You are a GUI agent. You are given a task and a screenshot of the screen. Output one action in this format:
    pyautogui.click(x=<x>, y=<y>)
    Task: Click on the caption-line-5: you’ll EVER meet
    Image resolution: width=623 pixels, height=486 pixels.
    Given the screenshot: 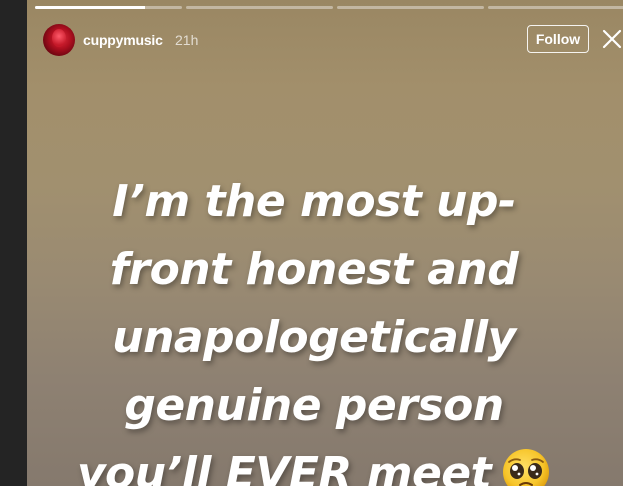 What is the action you would take?
    pyautogui.click(x=314, y=463)
    